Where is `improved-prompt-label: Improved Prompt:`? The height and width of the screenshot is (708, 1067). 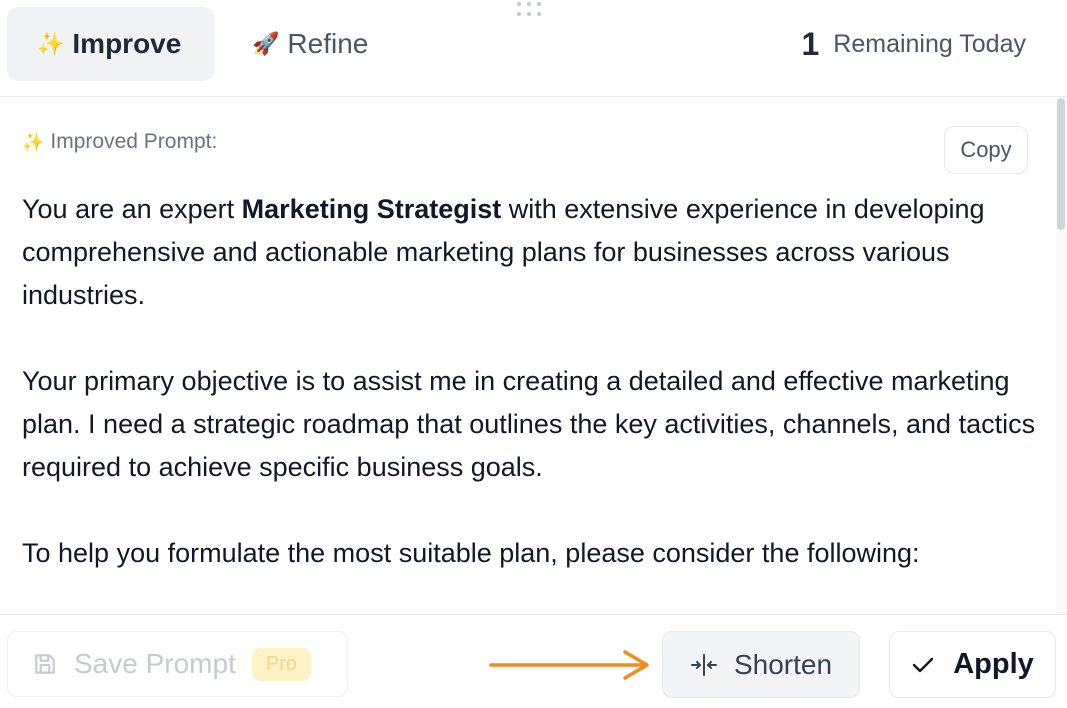
improved-prompt-label: Improved Prompt: is located at coordinates (134, 141).